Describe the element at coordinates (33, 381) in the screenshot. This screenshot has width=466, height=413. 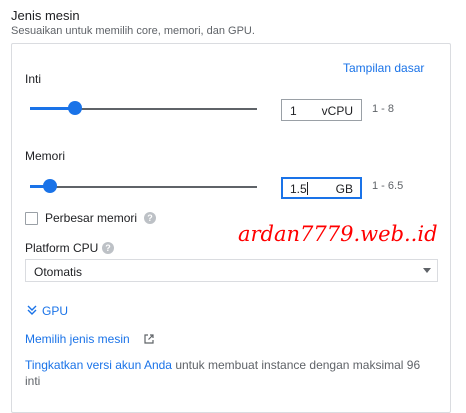
I see `upgrade-text-cont: inti` at that location.